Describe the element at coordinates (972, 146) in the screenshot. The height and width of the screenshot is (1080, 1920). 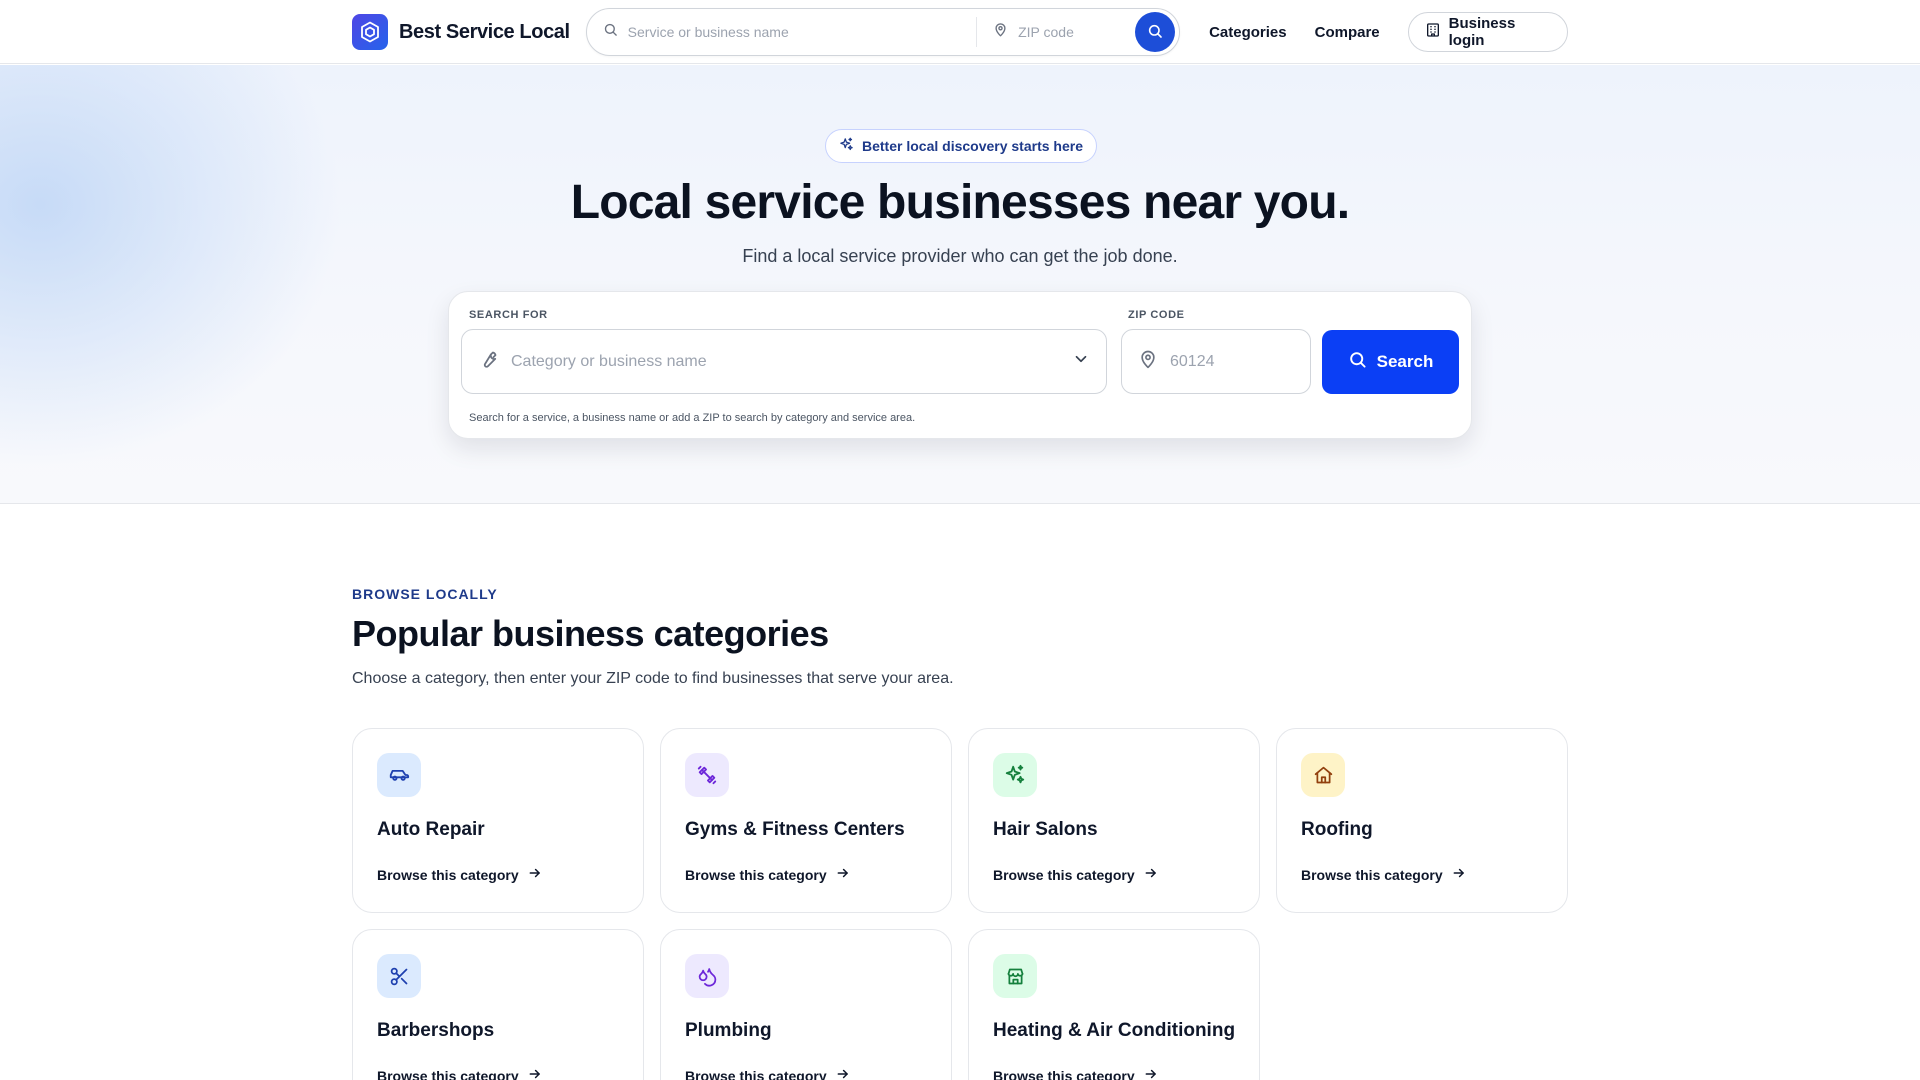
I see `hero-tagline-text: Better local discovery starts here` at that location.